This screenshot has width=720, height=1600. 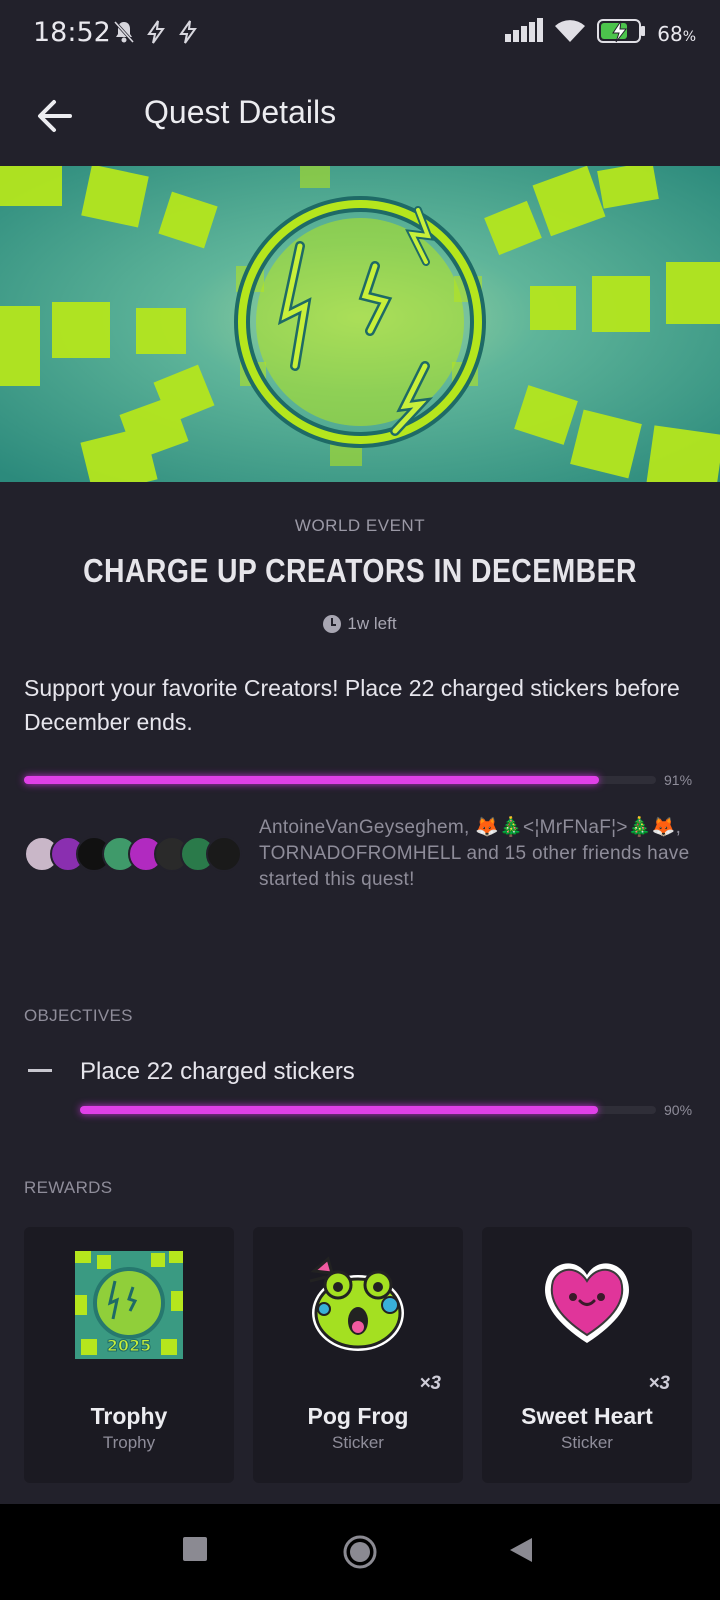 What do you see at coordinates (312, 780) in the screenshot?
I see `quest-progress-fill` at bounding box center [312, 780].